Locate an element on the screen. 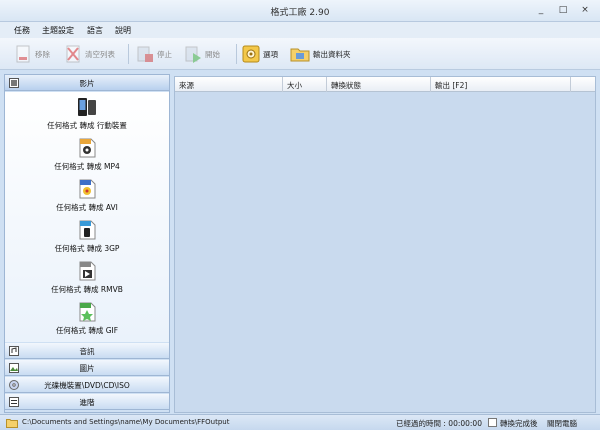 The image size is (600, 430). column-header-status: 轉換狀態 is located at coordinates (379, 84).